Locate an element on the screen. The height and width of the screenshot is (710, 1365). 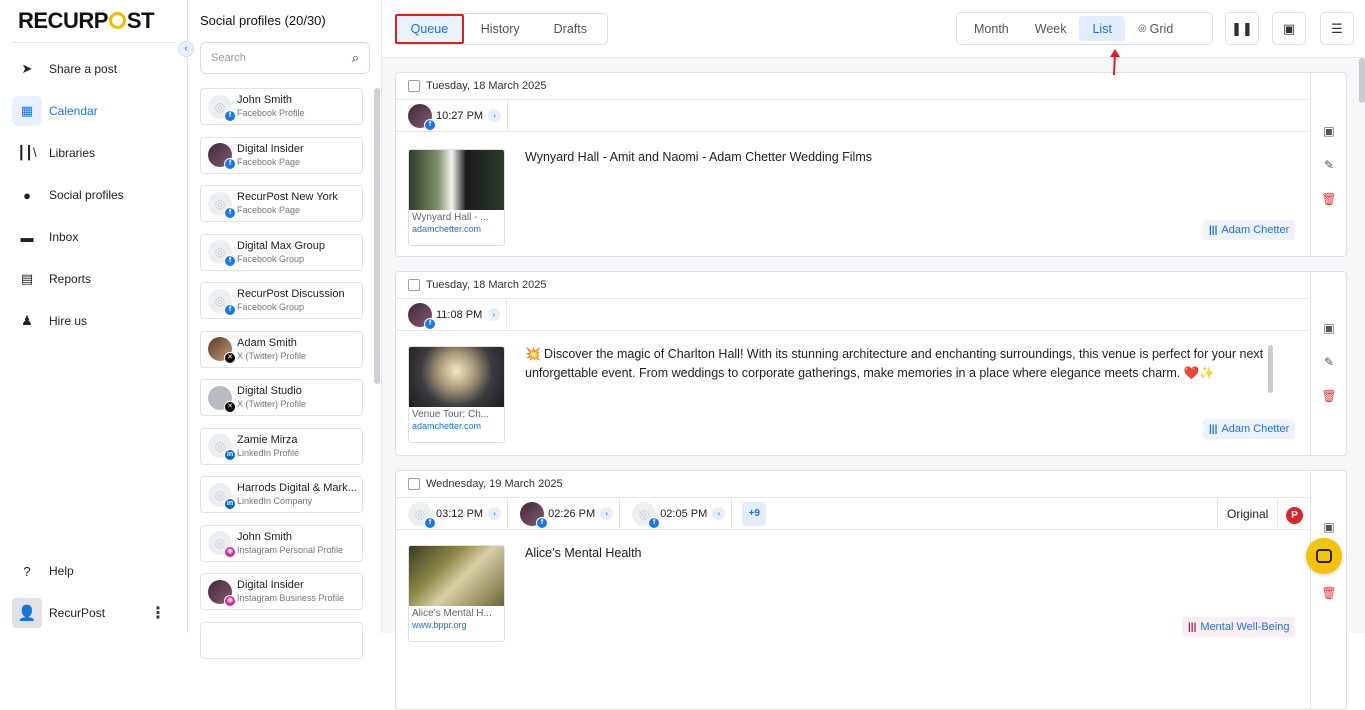
chat-icon is located at coordinates (1324, 556).